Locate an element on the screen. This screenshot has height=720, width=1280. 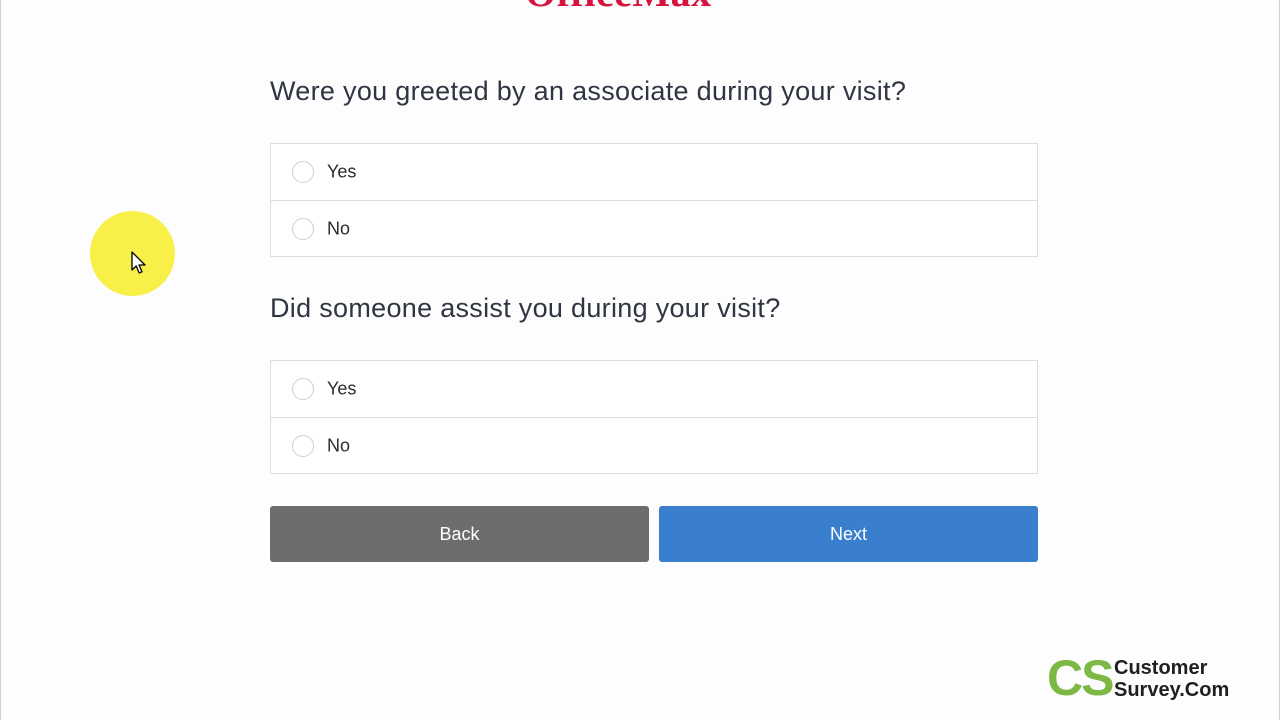
watermark-line1: Customer is located at coordinates (1161, 668).